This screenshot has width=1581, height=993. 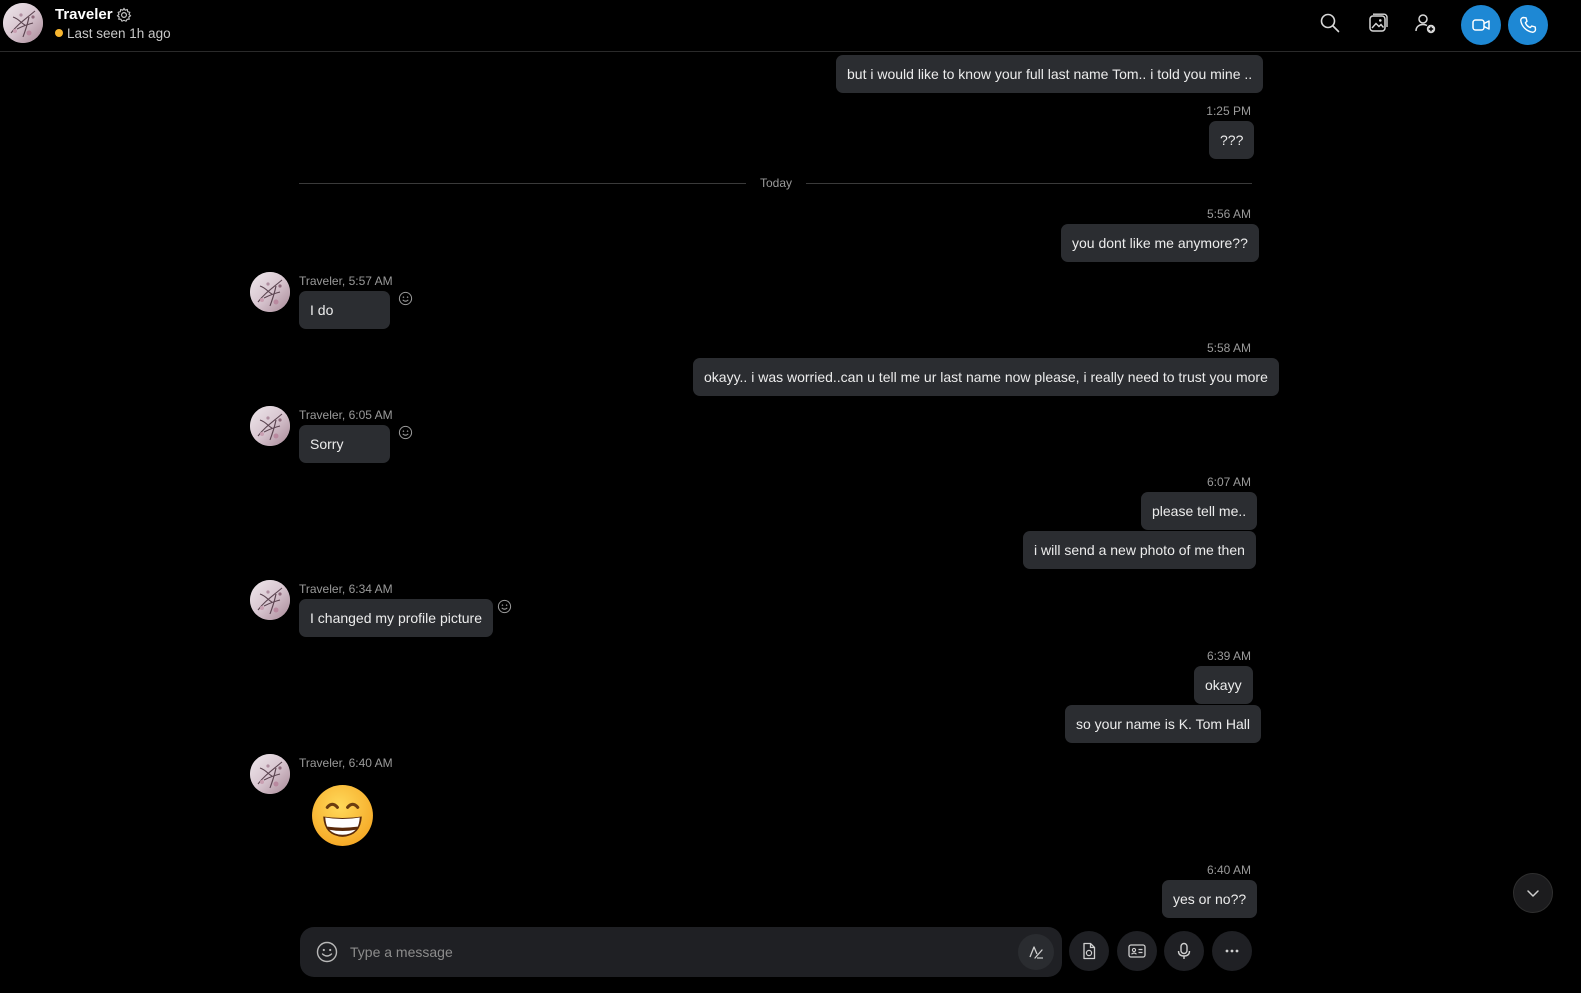 What do you see at coordinates (1228, 656) in the screenshot?
I see `message-timestamp: 6:39 AM` at bounding box center [1228, 656].